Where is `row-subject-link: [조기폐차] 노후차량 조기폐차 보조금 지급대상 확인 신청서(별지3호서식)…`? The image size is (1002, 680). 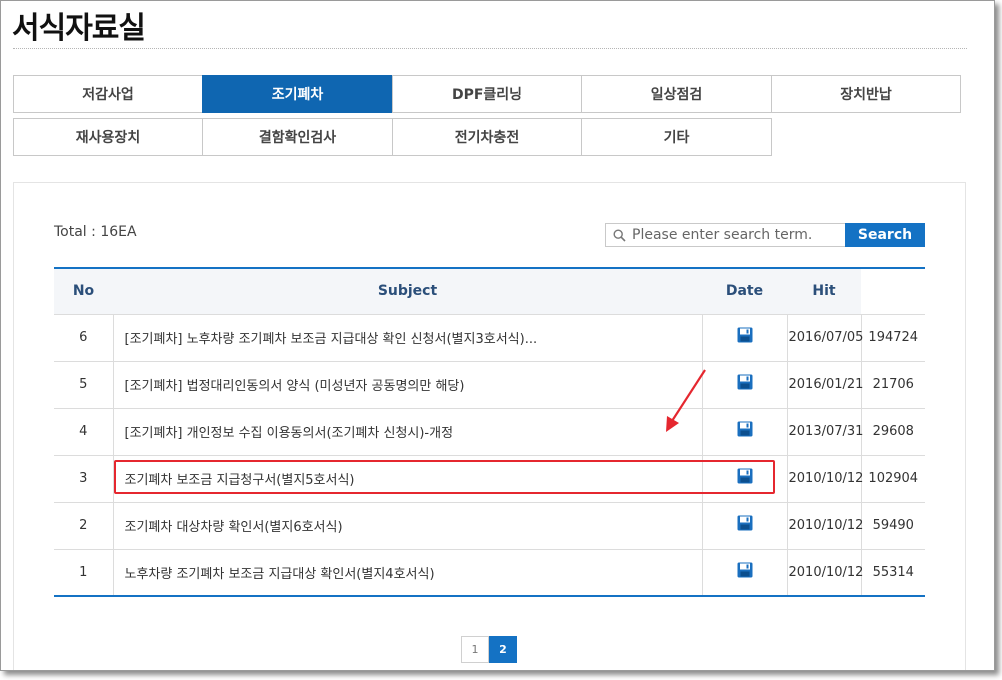 row-subject-link: [조기폐차] 노후차량 조기폐차 보조금 지급대상 확인 신청서(별지3호서식)… is located at coordinates (408, 337).